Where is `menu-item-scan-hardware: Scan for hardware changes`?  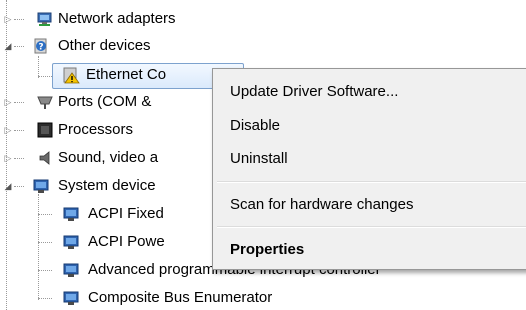
menu-item-scan-hardware: Scan for hardware changes is located at coordinates (321, 205).